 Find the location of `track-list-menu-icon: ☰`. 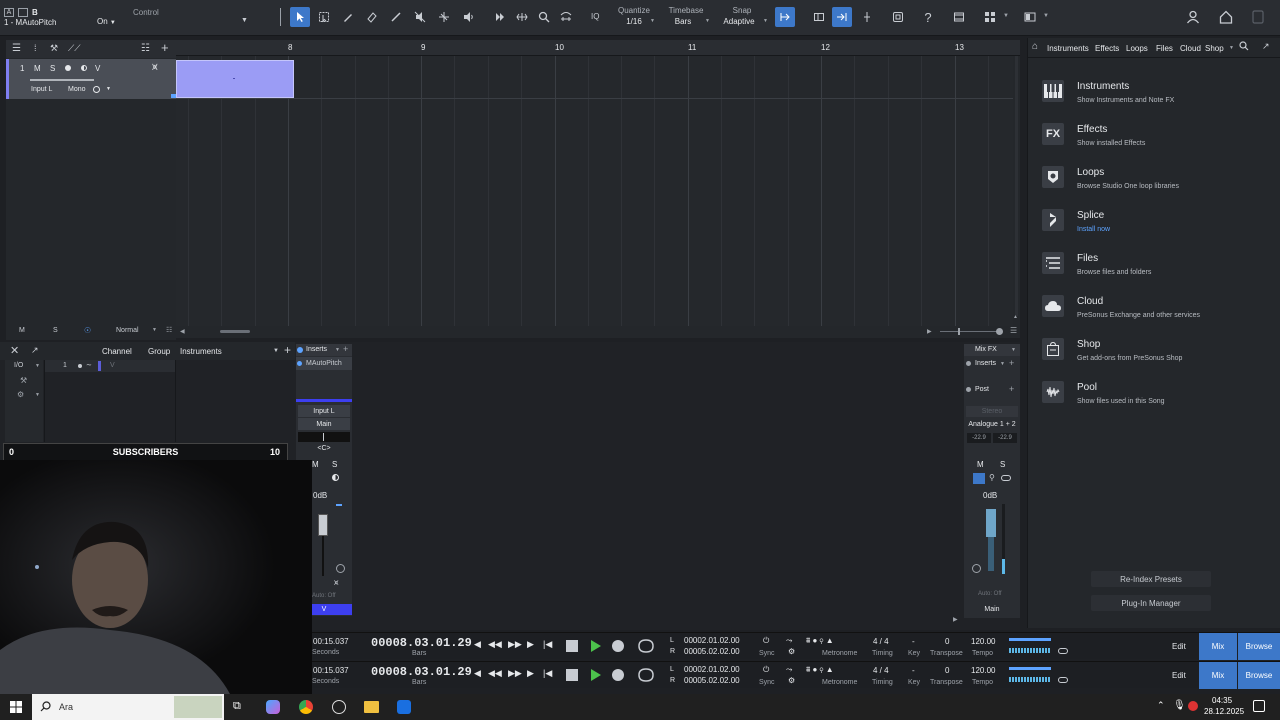

track-list-menu-icon: ☰ is located at coordinates (16, 48).